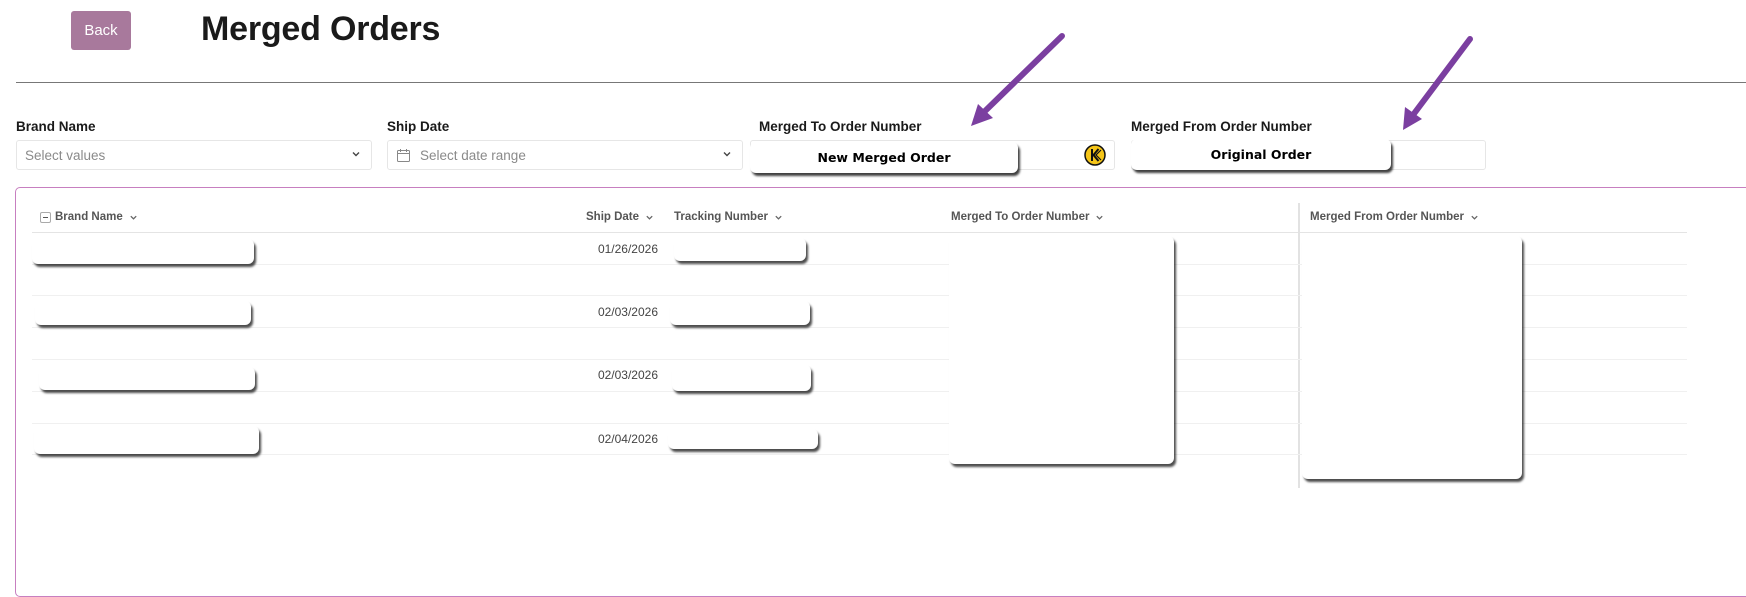 The width and height of the screenshot is (1746, 597). I want to click on col-header-brand-name: Brand Name, so click(96, 217).